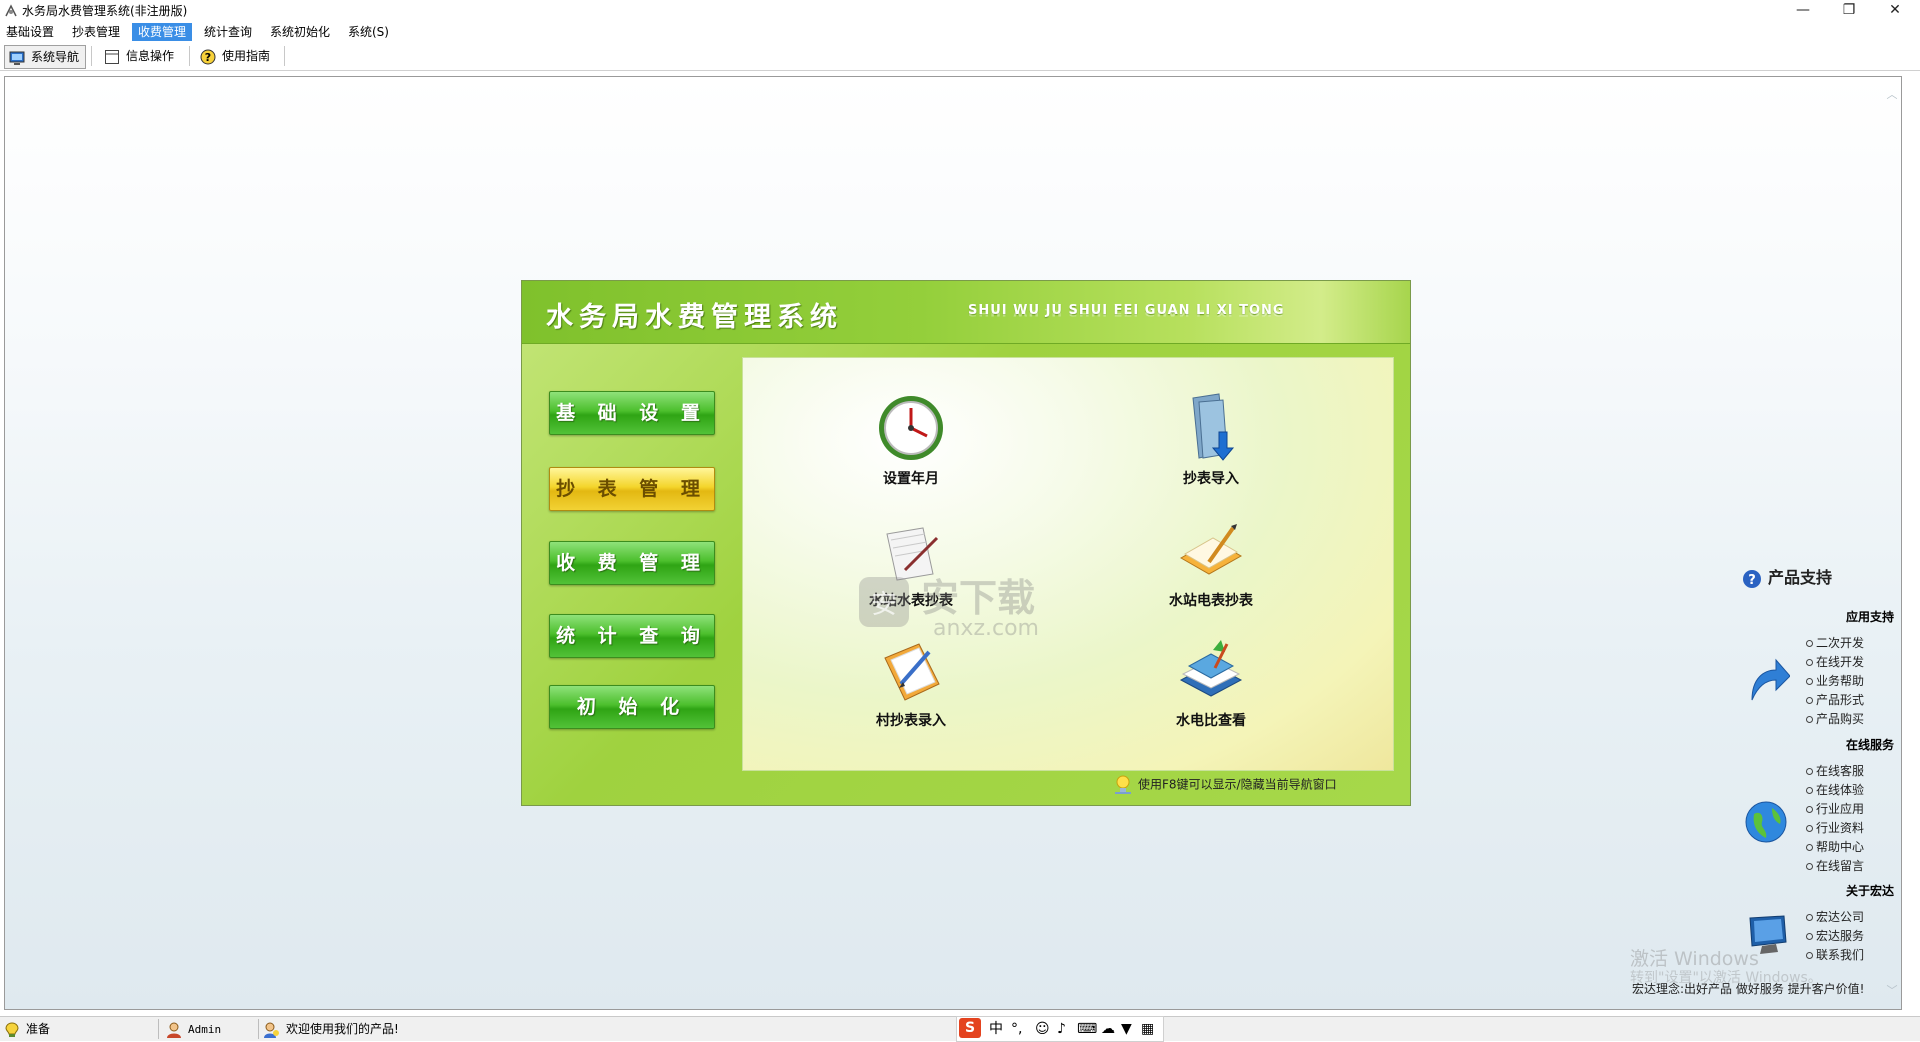 This screenshot has height=1042, width=1920. I want to click on meter-import-label: 抄表导入, so click(1211, 479).